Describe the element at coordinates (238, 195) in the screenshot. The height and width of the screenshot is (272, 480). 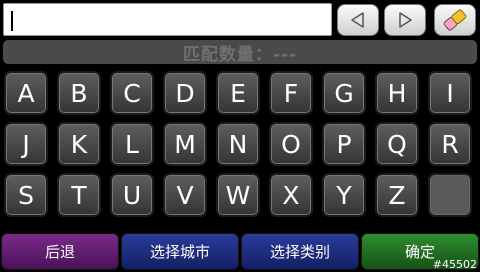
I see `key-w: W` at that location.